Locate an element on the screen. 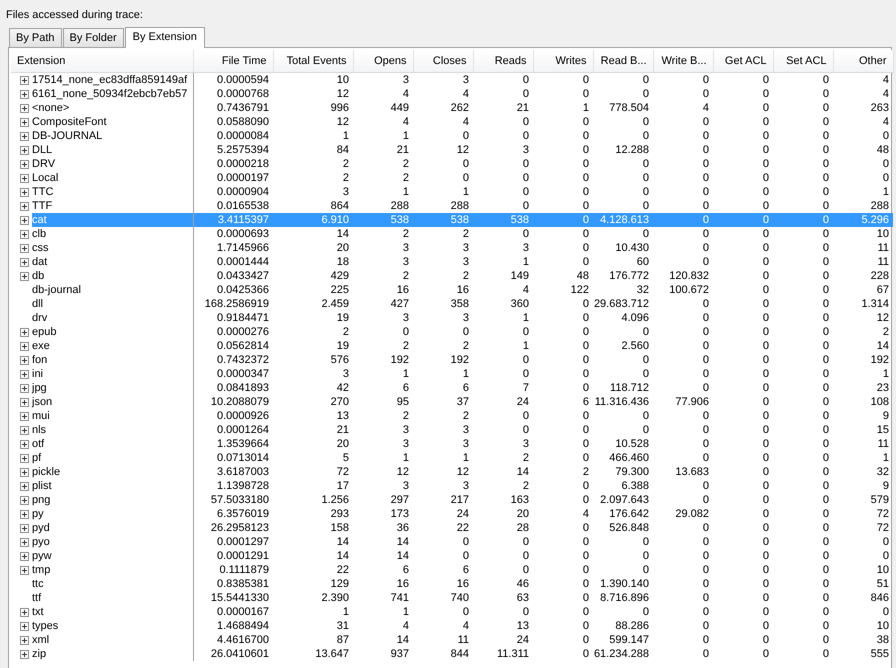 Image resolution: width=896 pixels, height=668 pixels. table-row: epub 0.0000276 2 0 0 0 0 0 0 0 0 2 is located at coordinates (452, 332).